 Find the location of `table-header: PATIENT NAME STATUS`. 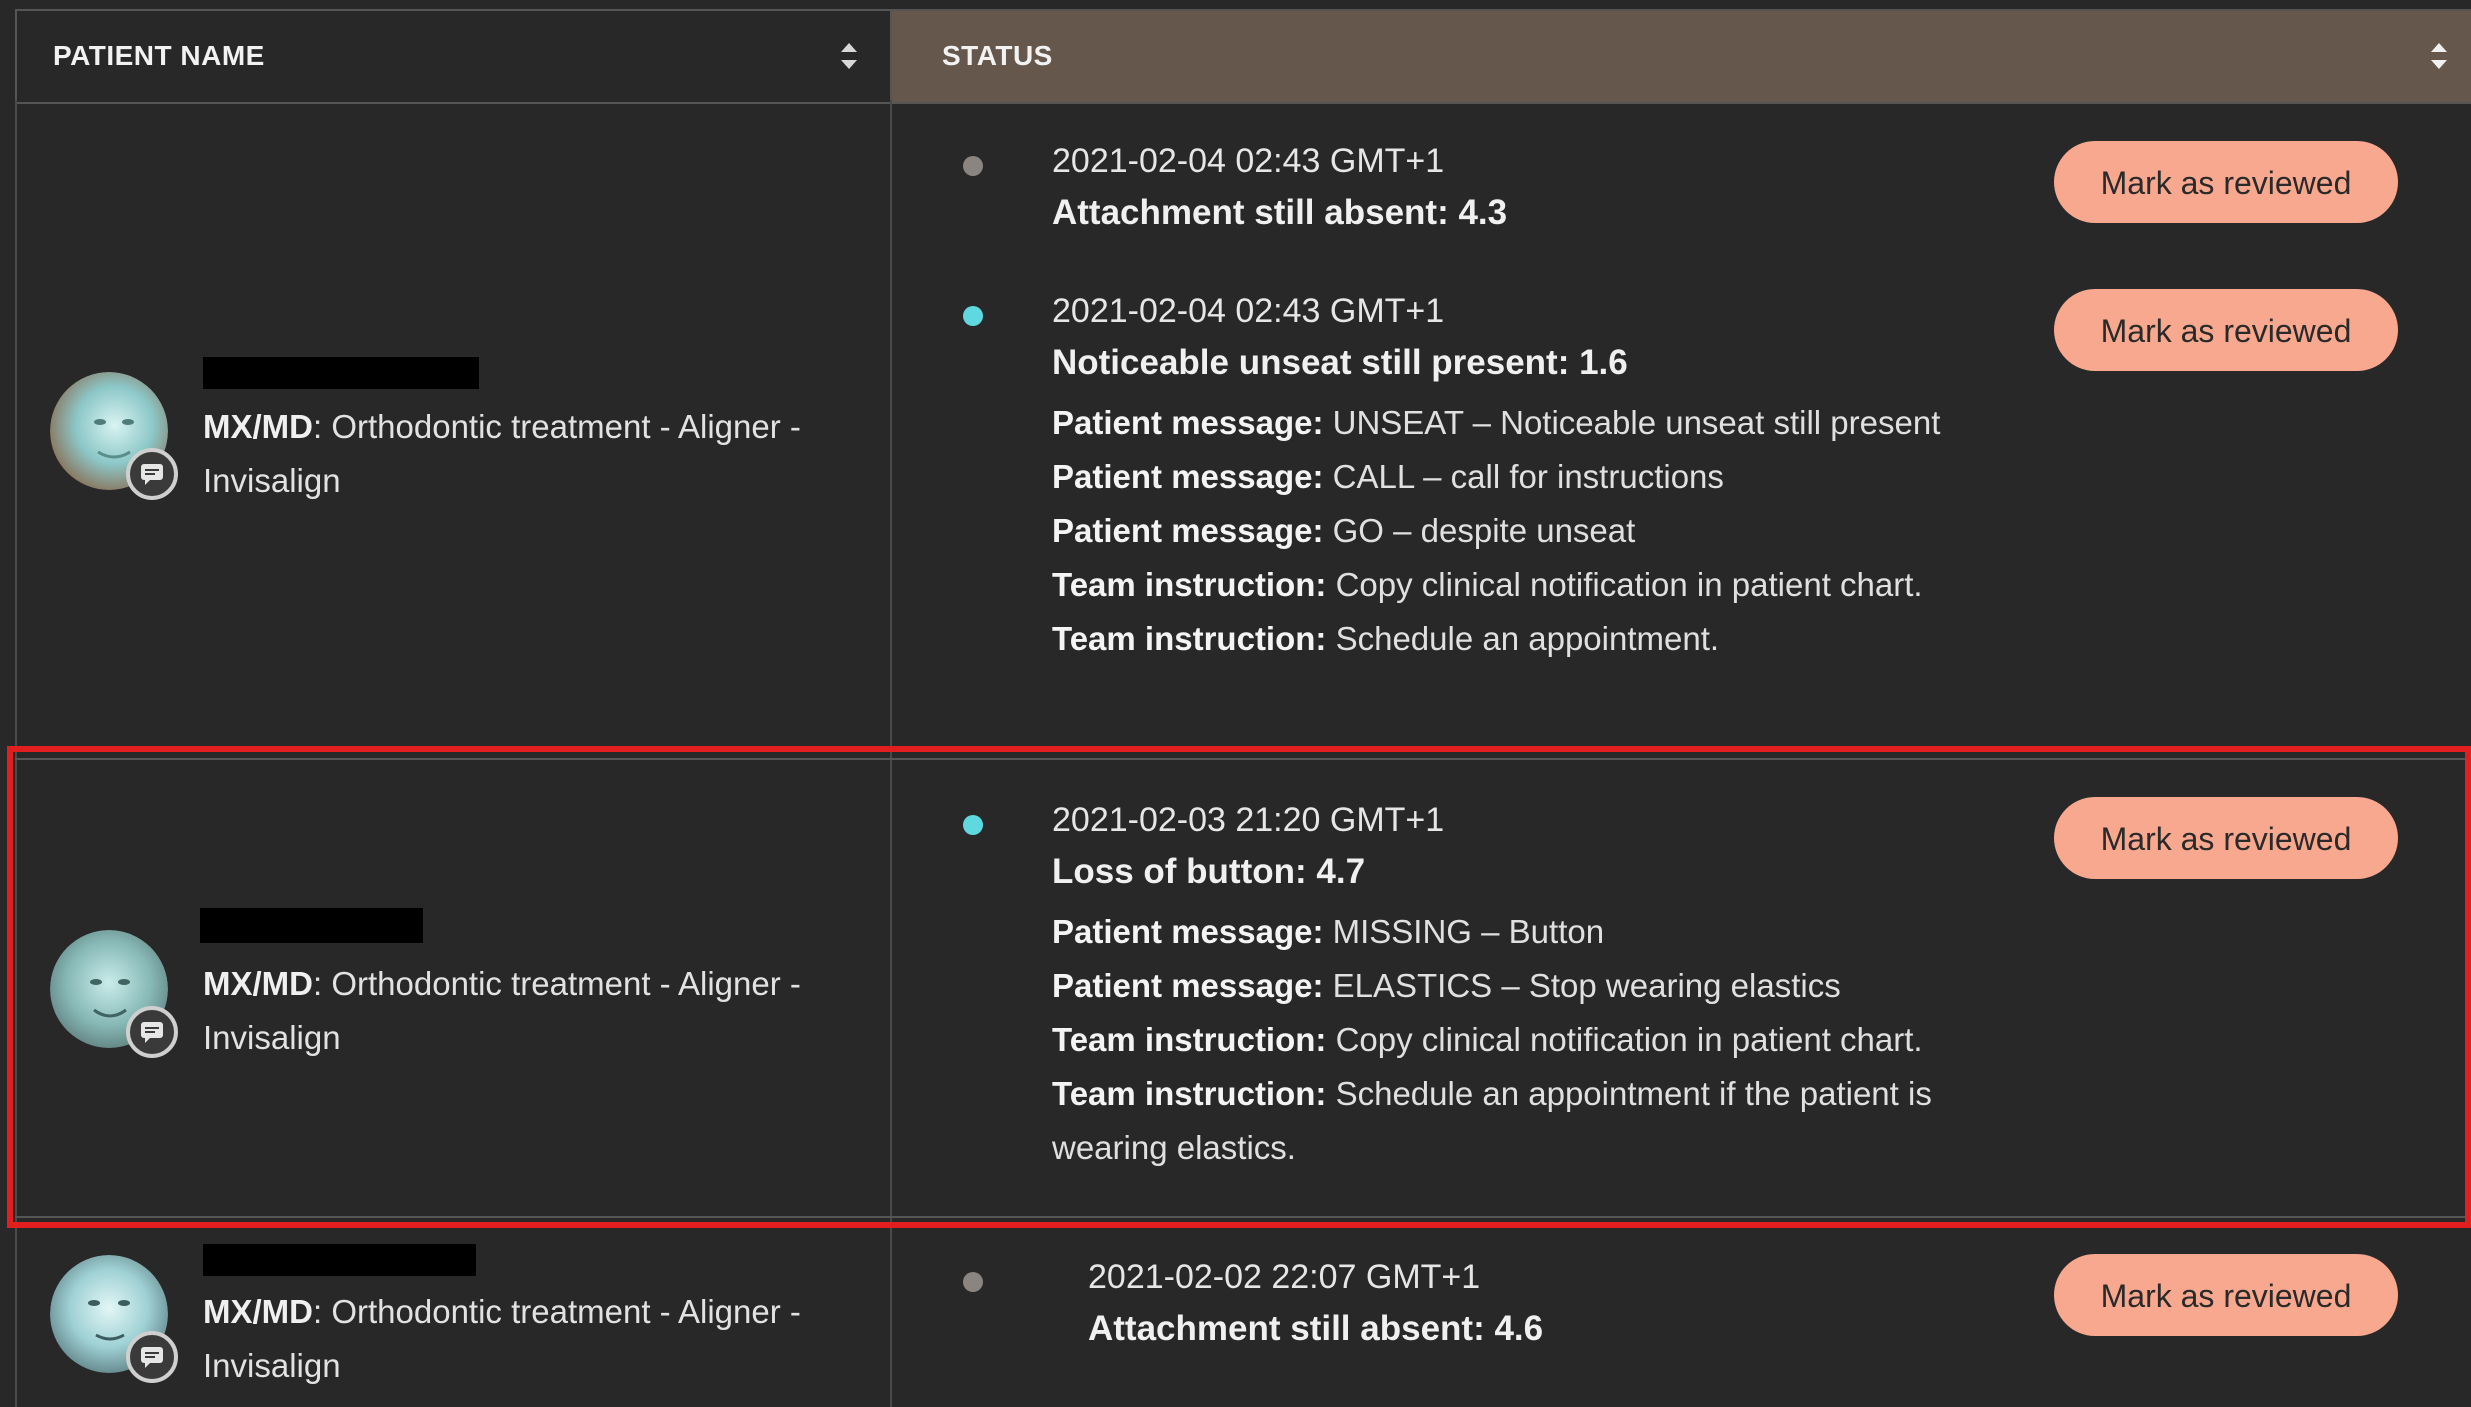

table-header: PATIENT NAME STATUS is located at coordinates (1243, 56).